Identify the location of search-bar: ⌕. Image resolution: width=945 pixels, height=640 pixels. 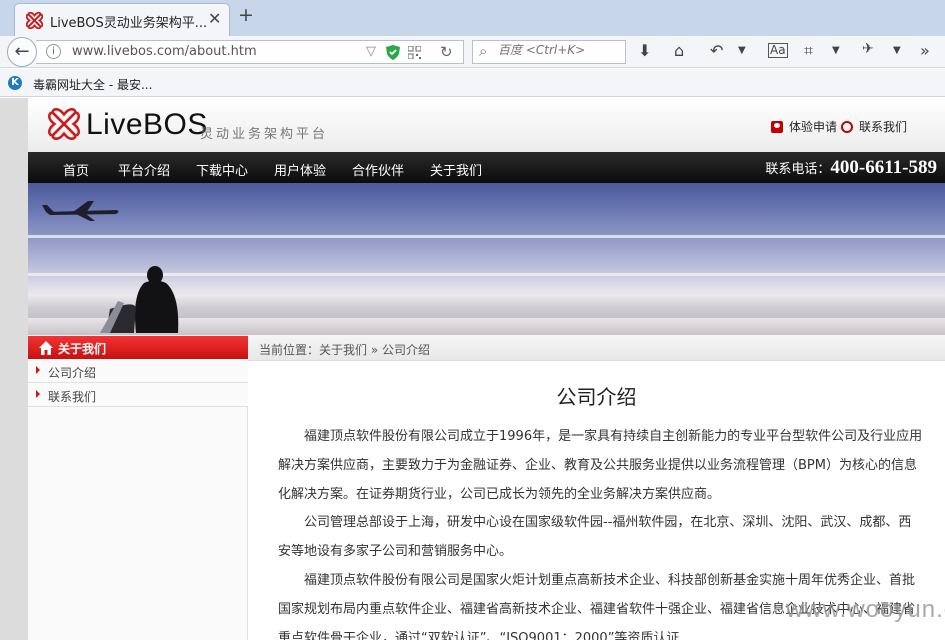
(549, 52).